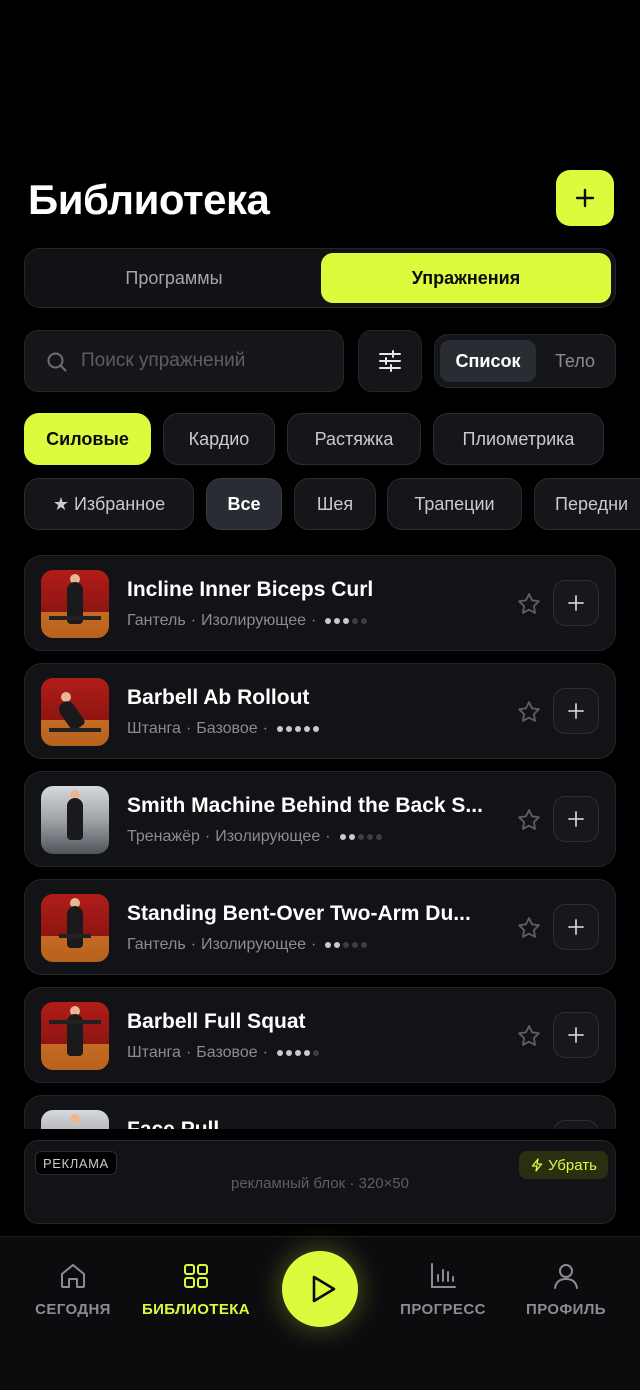 Image resolution: width=640 pixels, height=1390 pixels. What do you see at coordinates (488, 361) in the screenshot?
I see `view-list-option: Список` at bounding box center [488, 361].